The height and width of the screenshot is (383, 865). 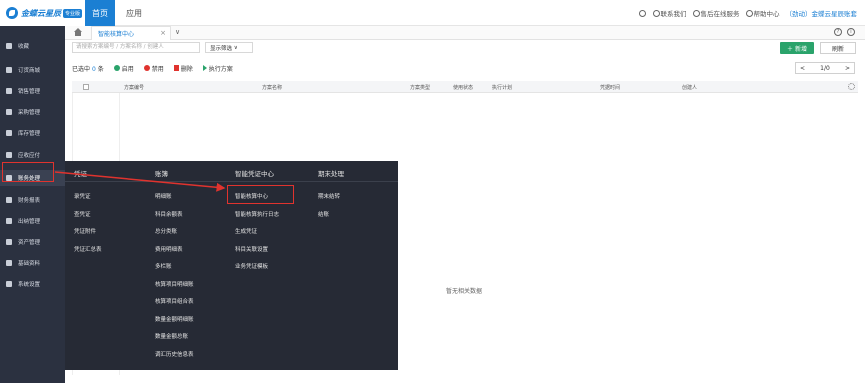 I want to click on sidebar-item-receivable: 应收应付, so click(x=32, y=155).